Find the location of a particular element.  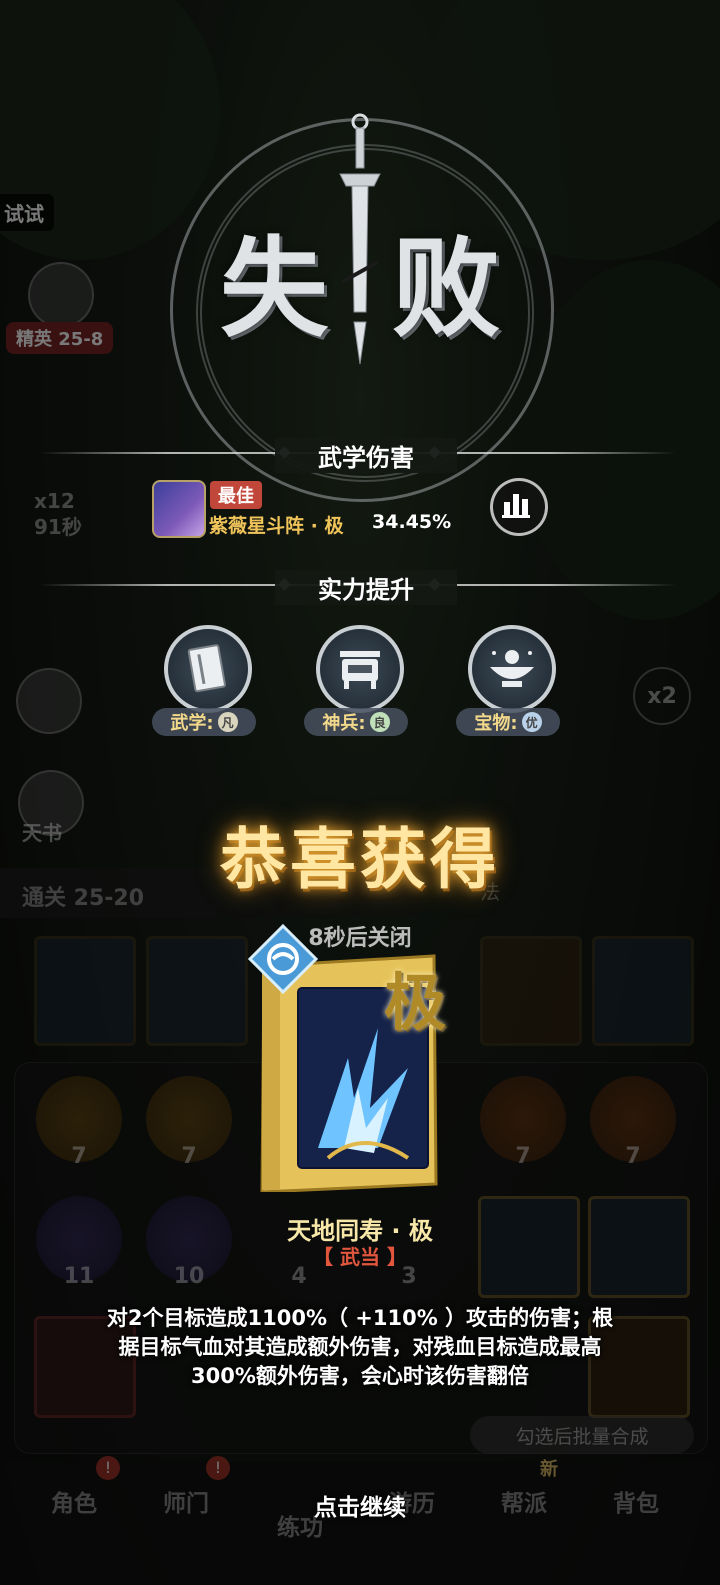

treasure-grade-badge: 优 is located at coordinates (531, 722).